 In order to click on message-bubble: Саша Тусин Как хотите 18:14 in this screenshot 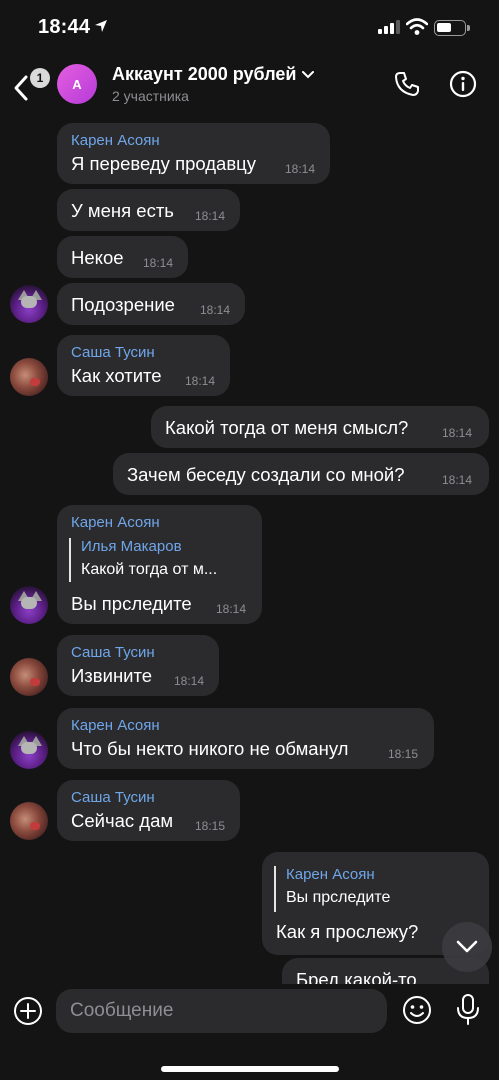, I will do `click(143, 365)`.